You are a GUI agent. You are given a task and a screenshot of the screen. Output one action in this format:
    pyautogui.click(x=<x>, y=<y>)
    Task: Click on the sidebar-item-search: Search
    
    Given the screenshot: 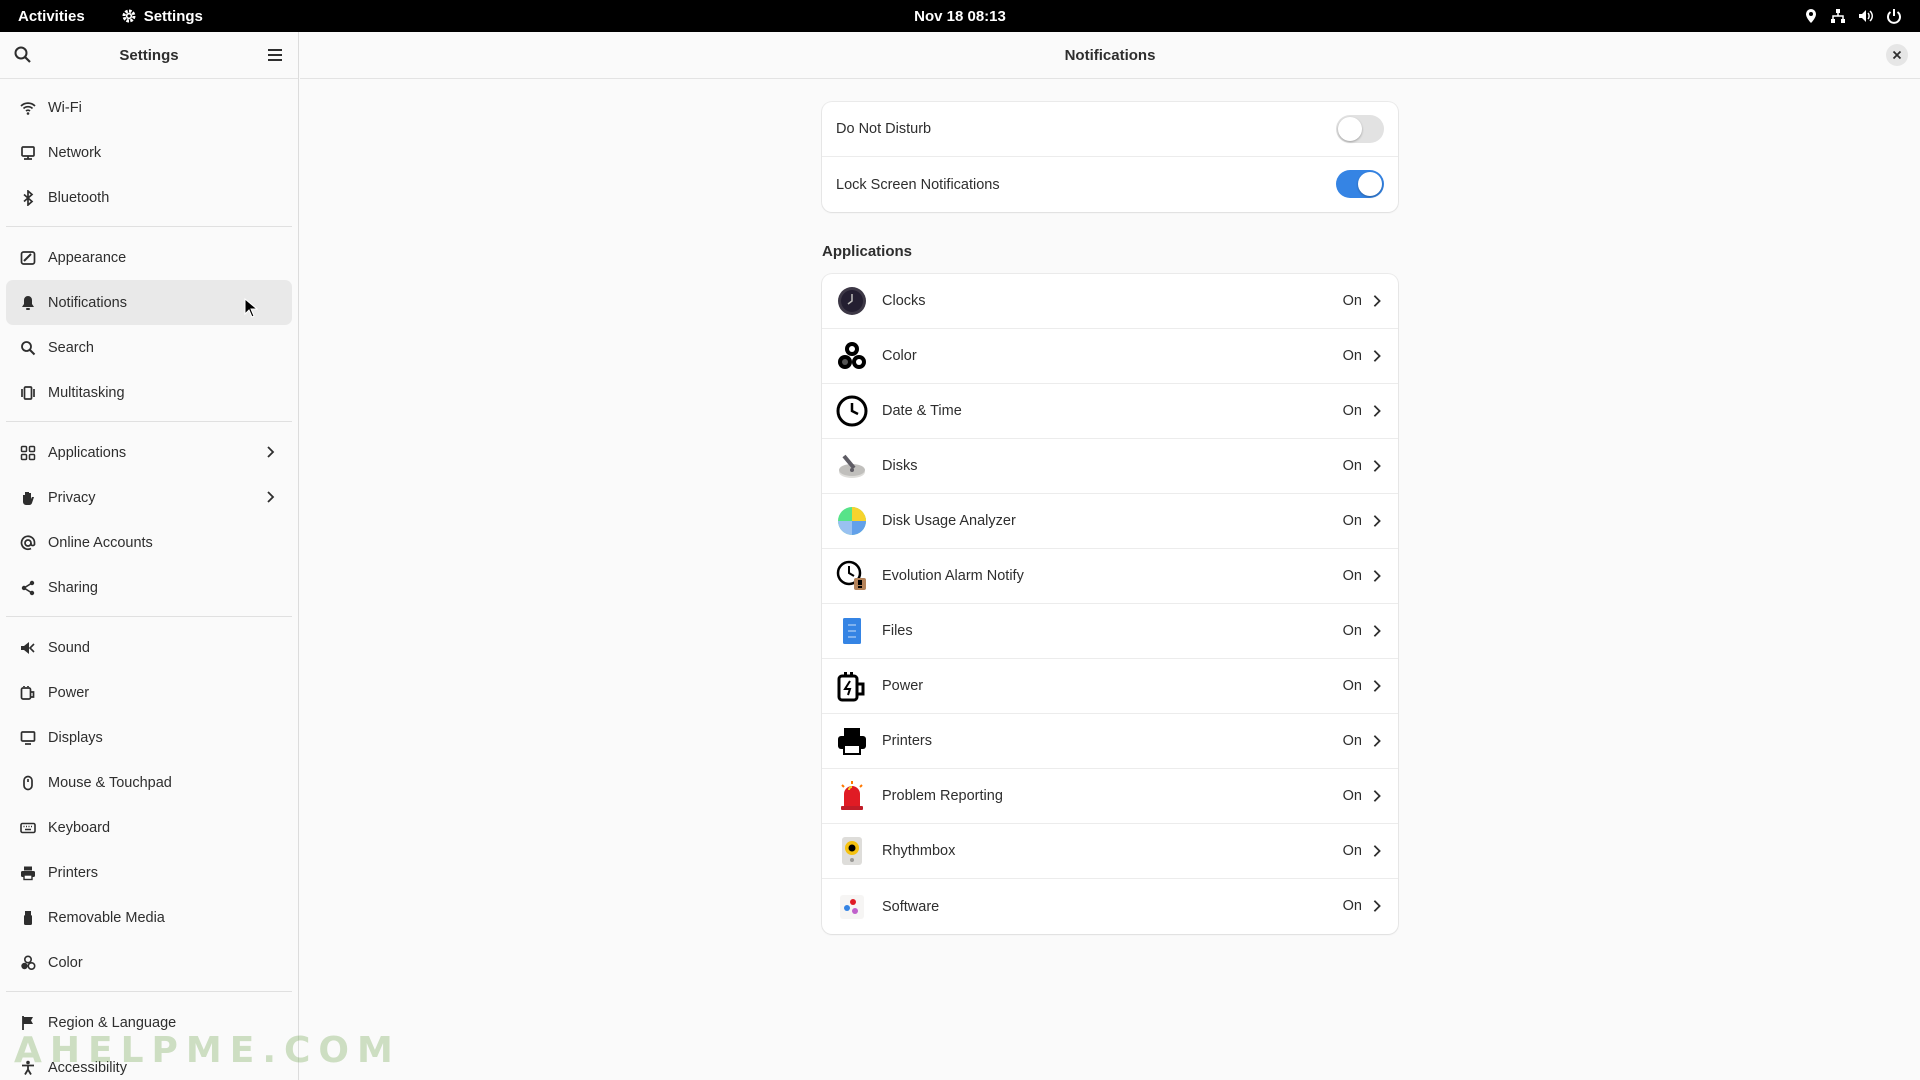 What is the action you would take?
    pyautogui.click(x=149, y=347)
    